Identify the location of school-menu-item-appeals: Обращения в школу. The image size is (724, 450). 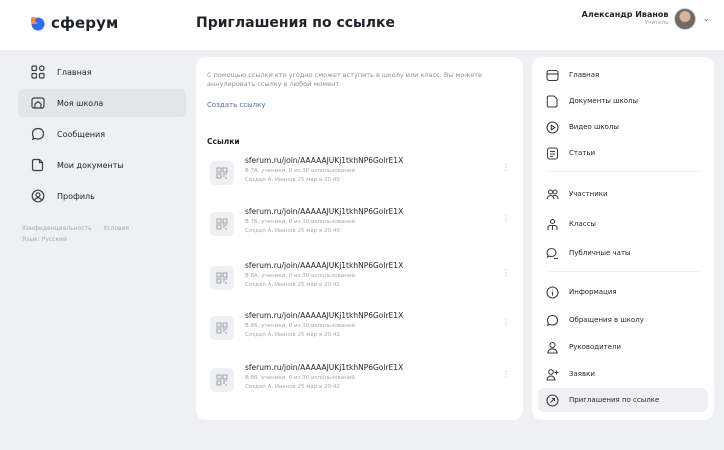
(623, 320).